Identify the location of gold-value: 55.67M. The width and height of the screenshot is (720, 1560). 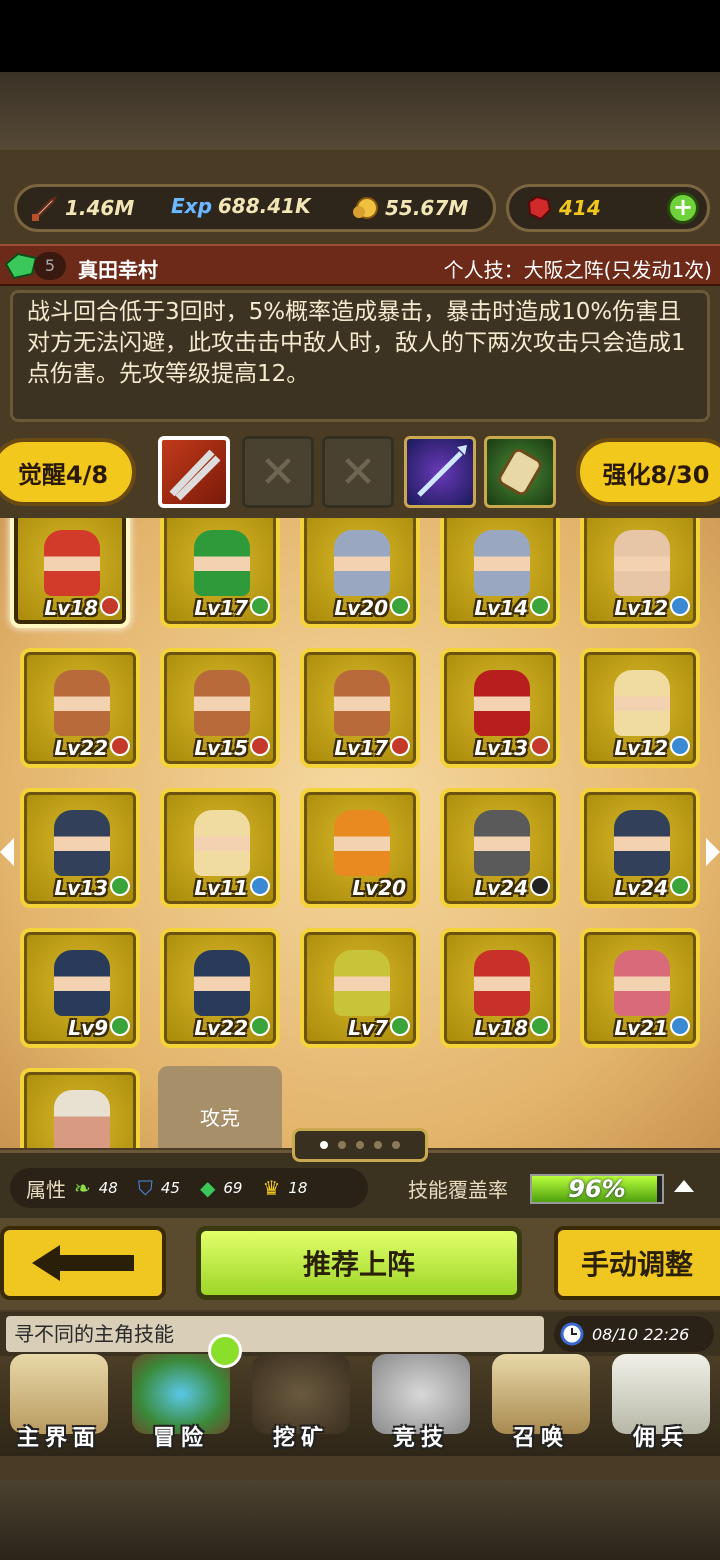
(427, 208).